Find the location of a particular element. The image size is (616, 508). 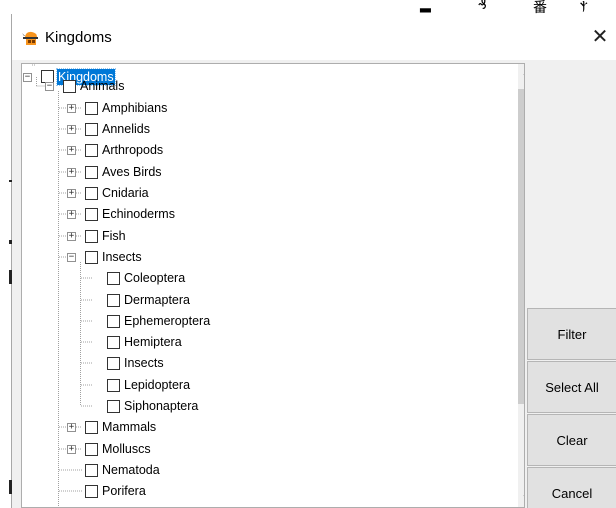

cancel-button: Cancel is located at coordinates (571, 487).